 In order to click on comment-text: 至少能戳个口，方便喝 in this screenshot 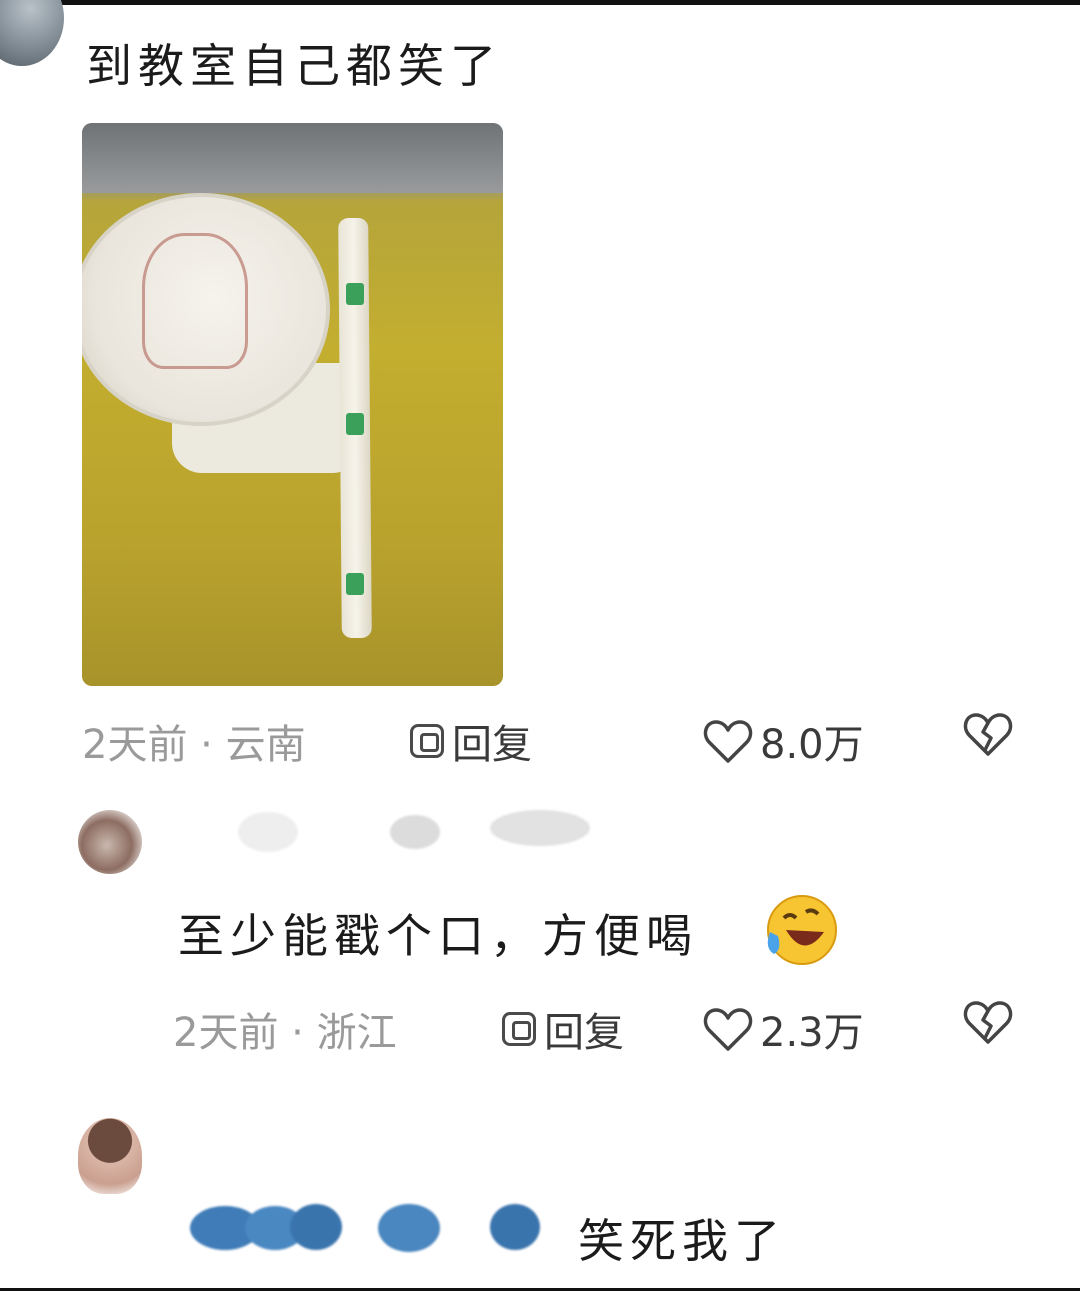, I will do `click(438, 936)`.